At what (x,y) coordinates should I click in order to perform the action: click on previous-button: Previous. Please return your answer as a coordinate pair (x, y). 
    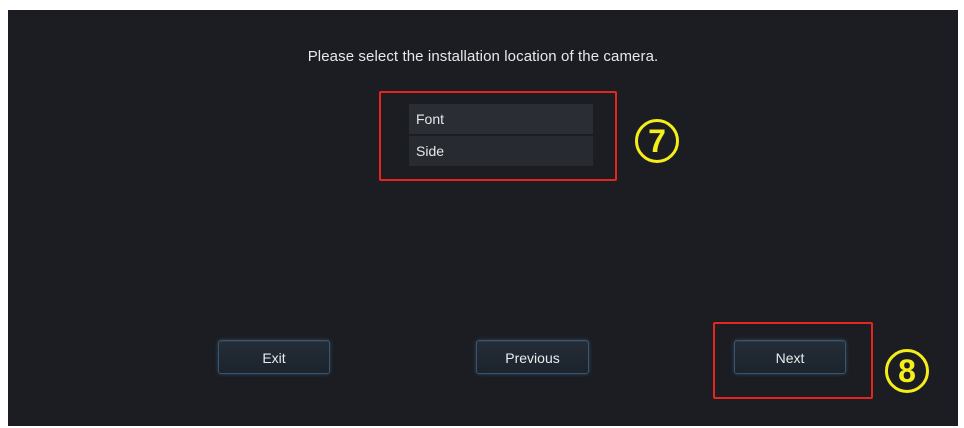
    Looking at the image, I should click on (532, 357).